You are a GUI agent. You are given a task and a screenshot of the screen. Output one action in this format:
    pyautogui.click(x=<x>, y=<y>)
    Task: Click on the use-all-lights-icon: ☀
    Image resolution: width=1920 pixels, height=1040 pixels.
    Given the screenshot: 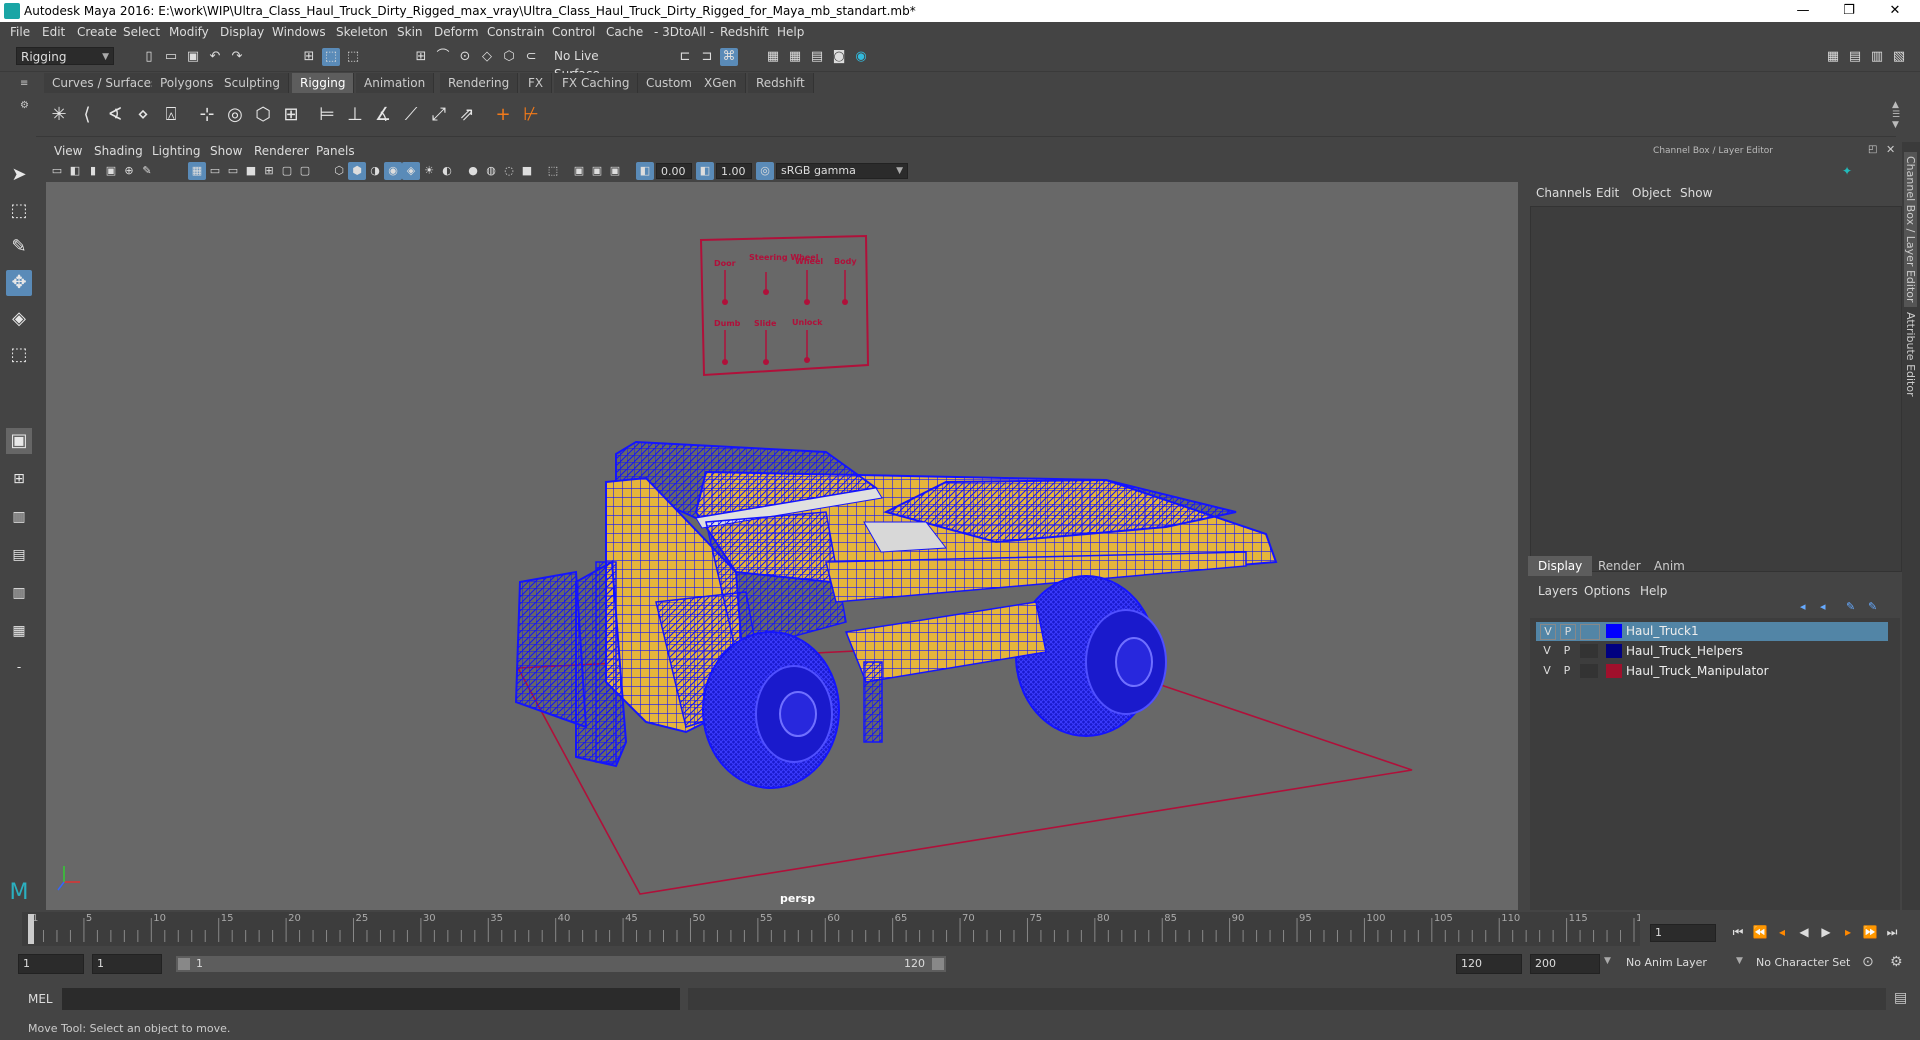 What is the action you would take?
    pyautogui.click(x=429, y=171)
    